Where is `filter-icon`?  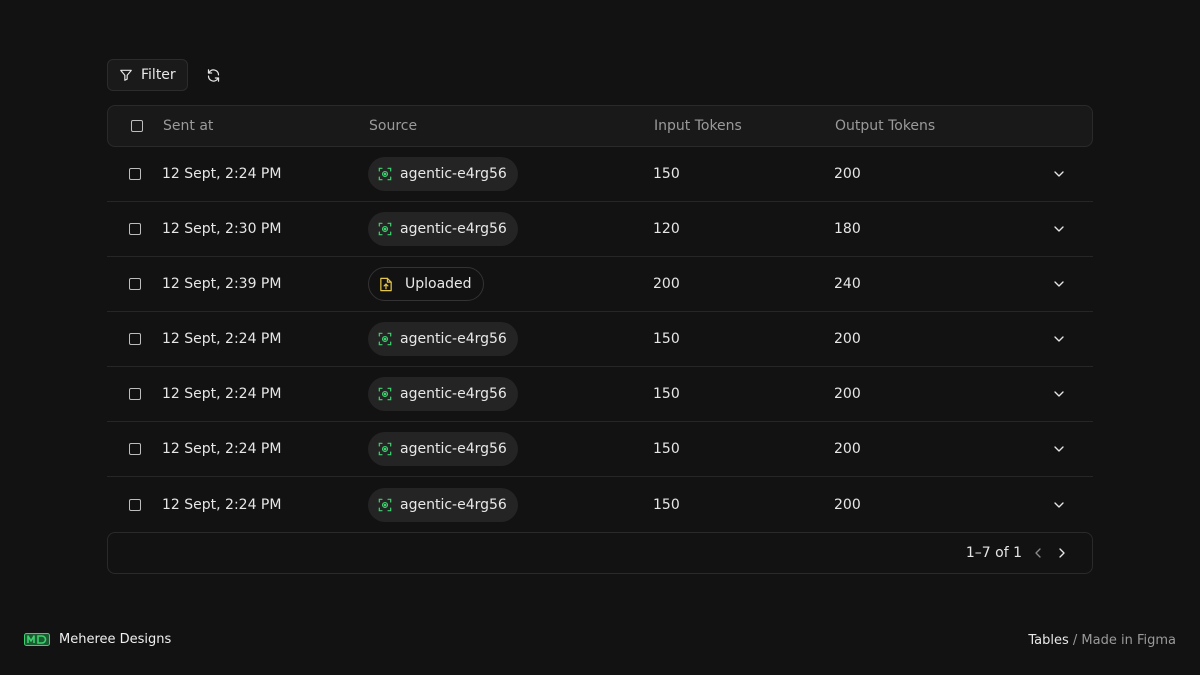 filter-icon is located at coordinates (126, 75).